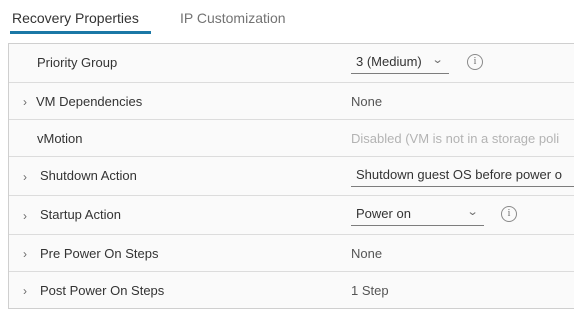  What do you see at coordinates (89, 101) in the screenshot?
I see `vm-dependencies-label: VM Dependencies` at bounding box center [89, 101].